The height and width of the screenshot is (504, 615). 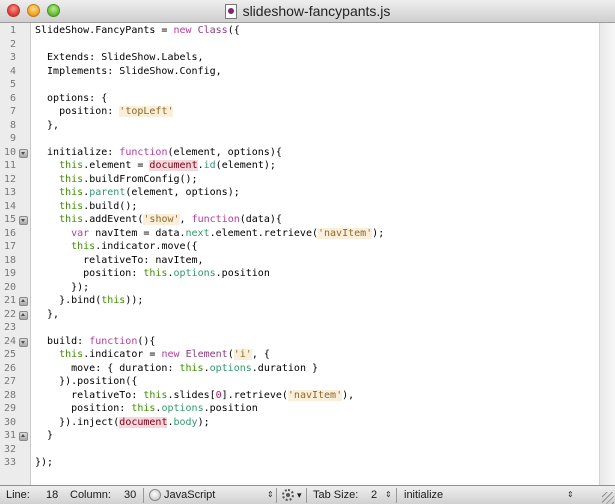 I want to click on code-line: this.parent(element, options);, so click(x=137, y=192).